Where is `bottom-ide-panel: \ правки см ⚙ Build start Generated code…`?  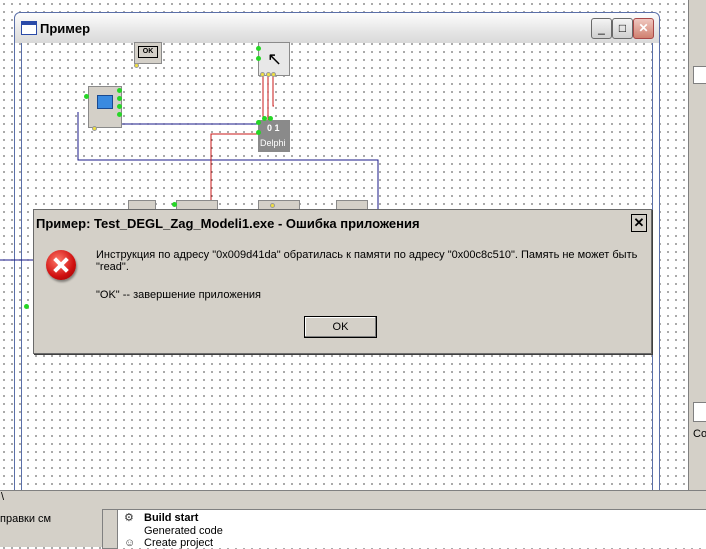
bottom-ide-panel: \ правки см ⚙ Build start Generated code… is located at coordinates (353, 519).